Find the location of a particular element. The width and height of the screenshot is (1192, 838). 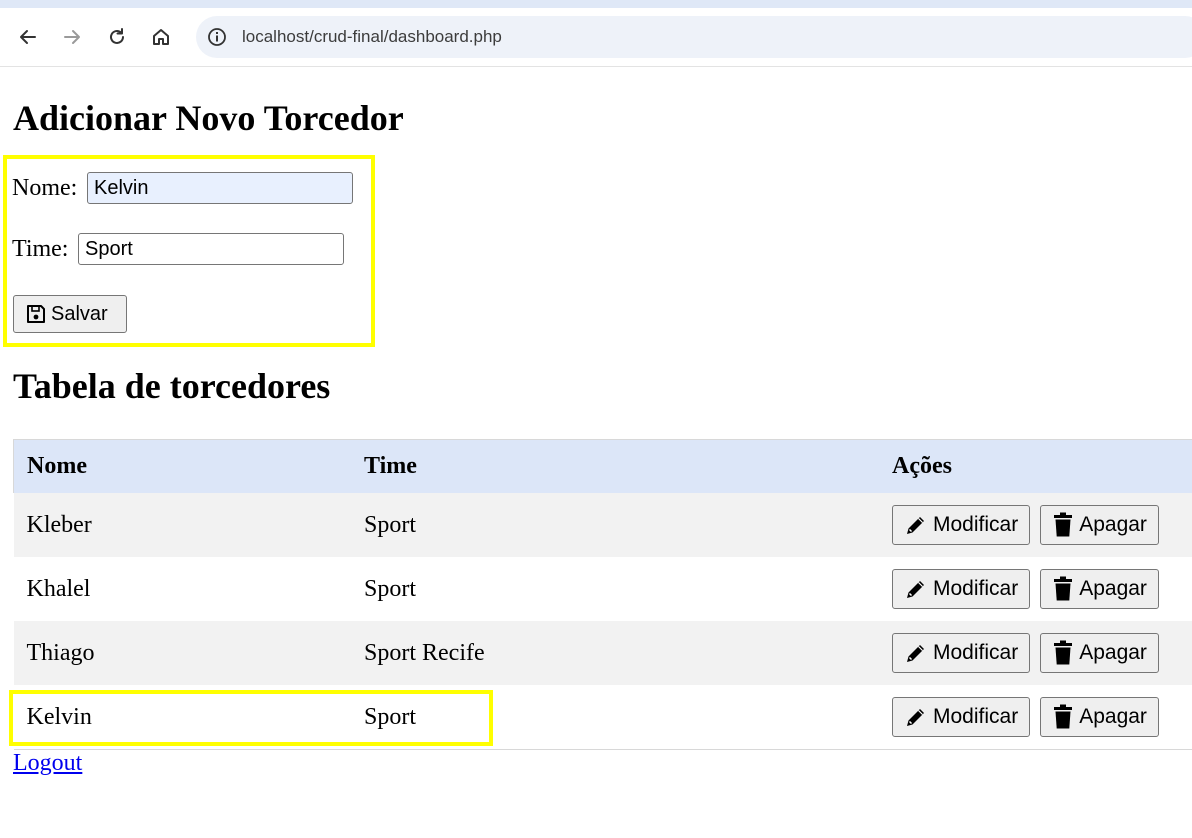

row-highlight-box is located at coordinates (251, 718).